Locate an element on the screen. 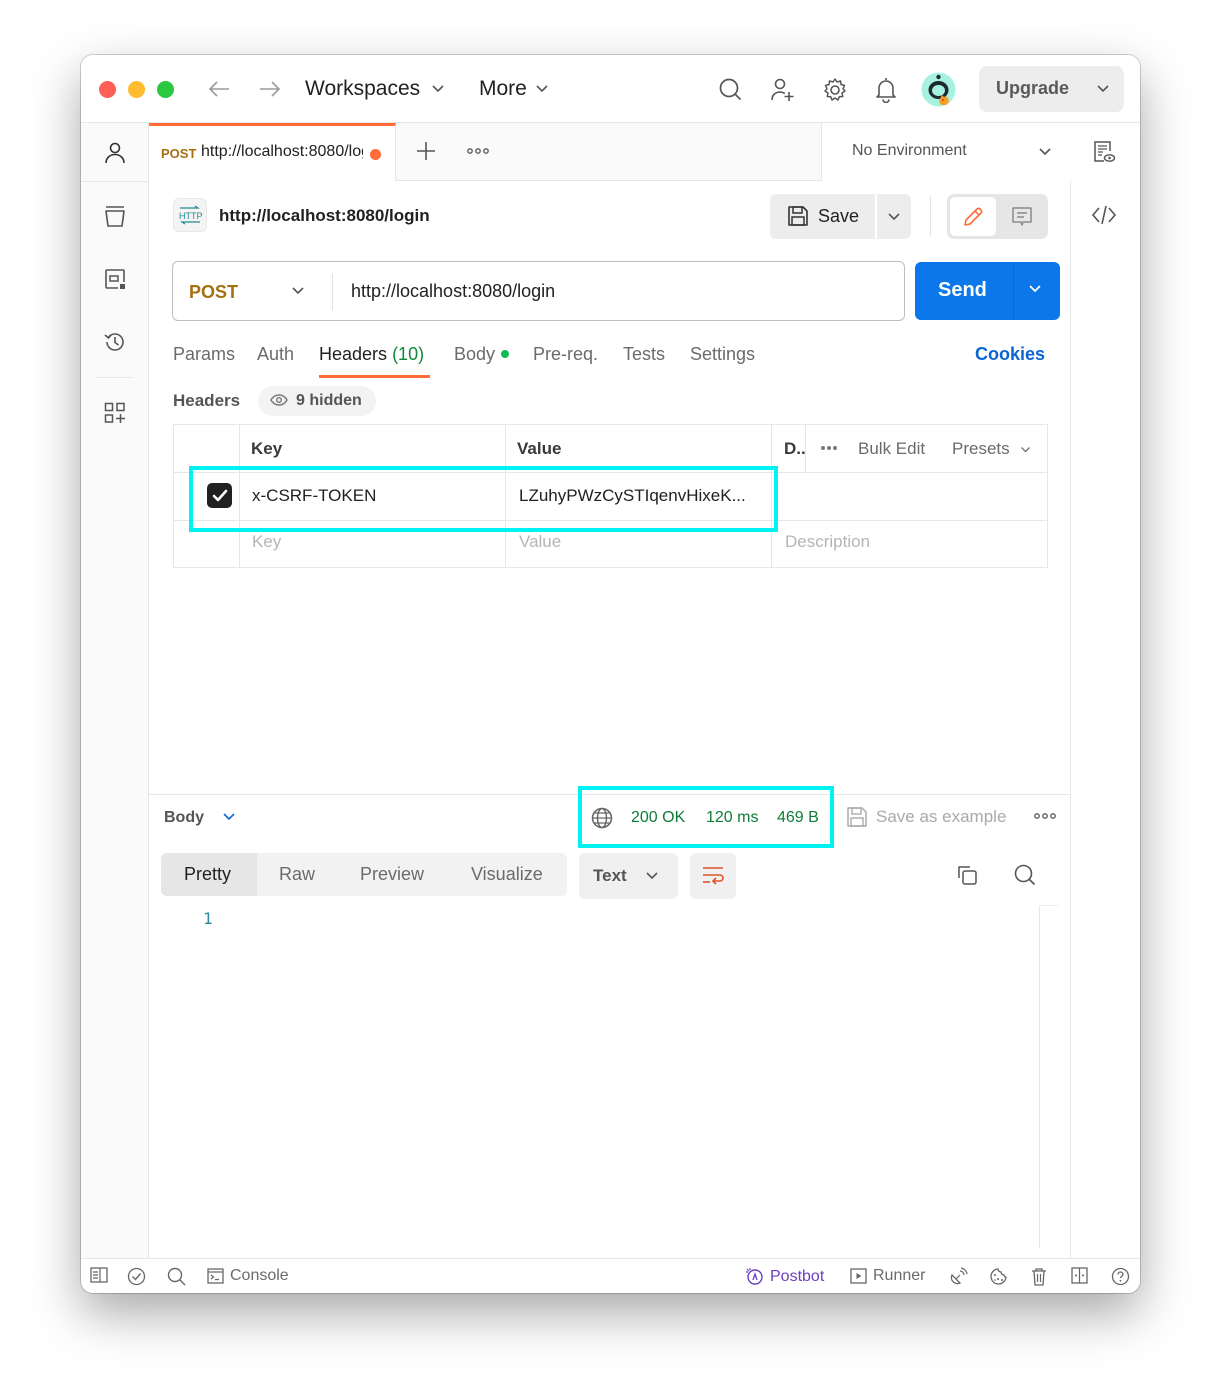 The width and height of the screenshot is (1221, 1400). invite-user-icon is located at coordinates (783, 89).